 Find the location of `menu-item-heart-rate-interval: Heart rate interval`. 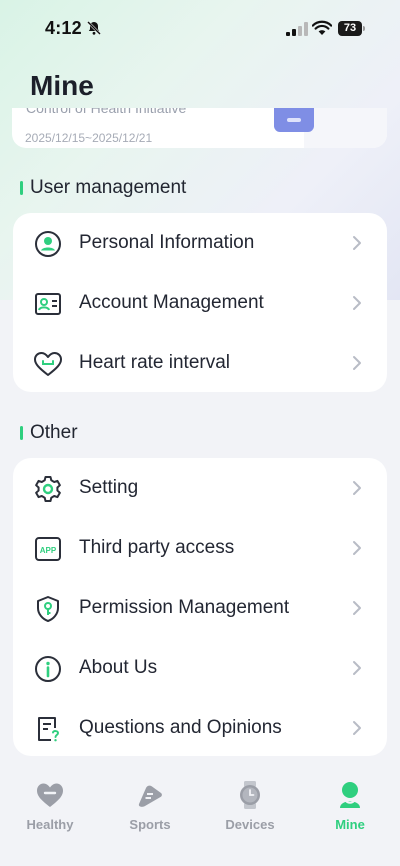

menu-item-heart-rate-interval: Heart rate interval is located at coordinates (200, 363).